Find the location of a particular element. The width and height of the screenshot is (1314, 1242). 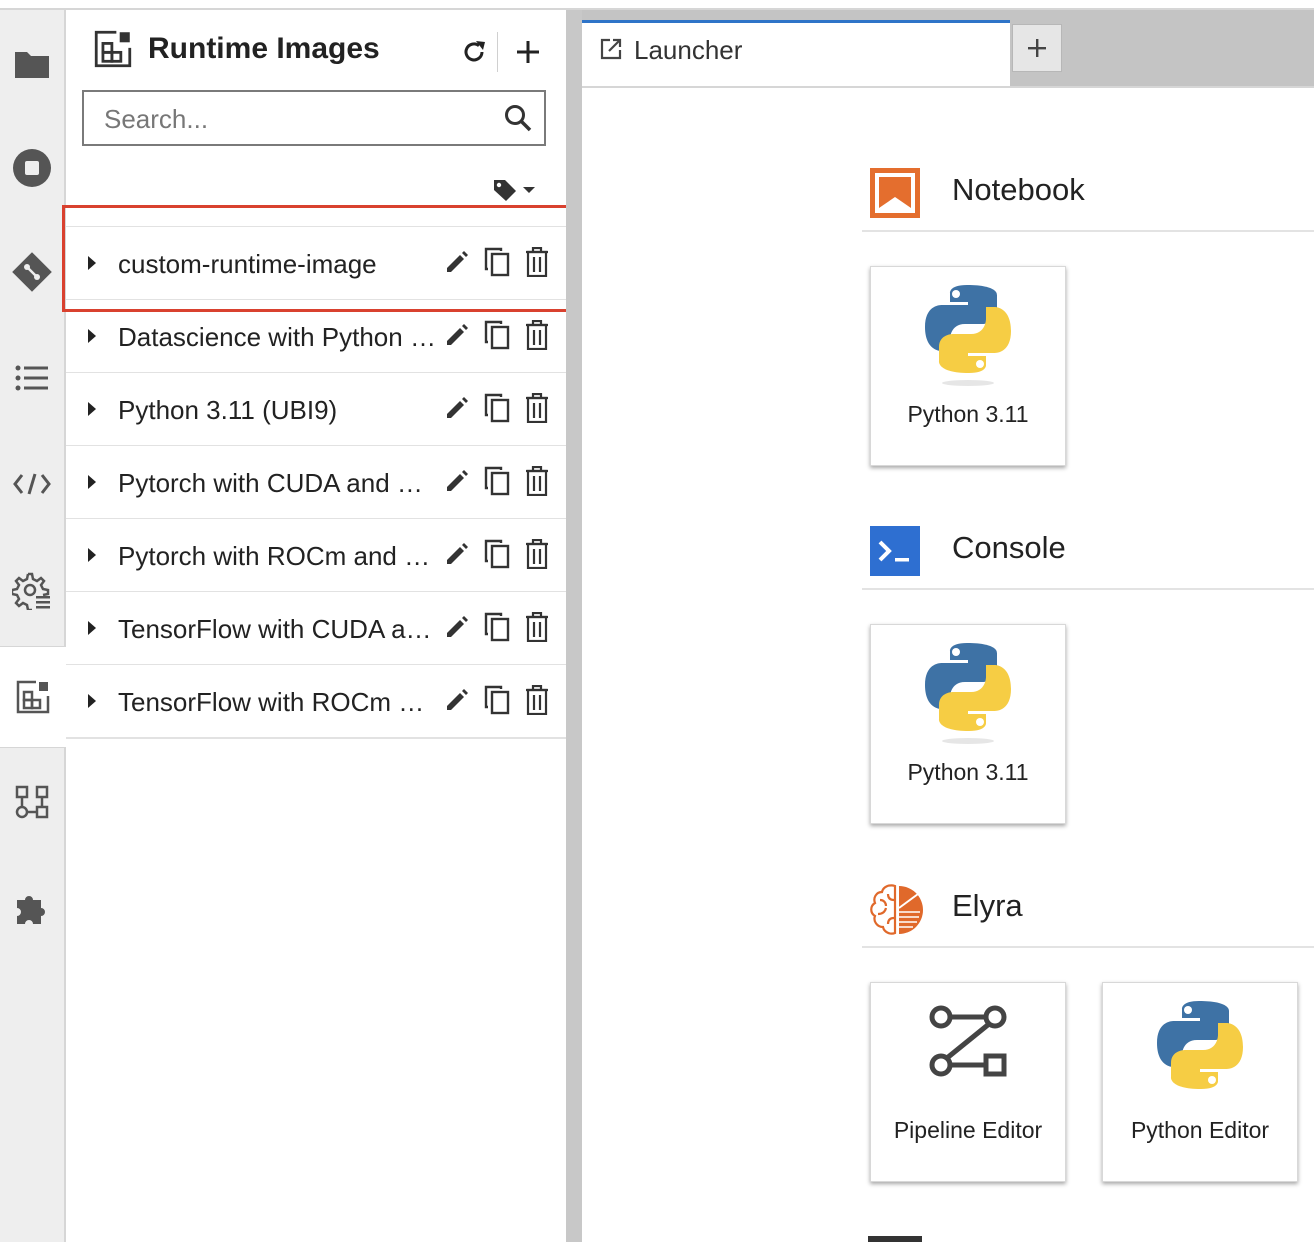

folder-icon is located at coordinates (32, 65).